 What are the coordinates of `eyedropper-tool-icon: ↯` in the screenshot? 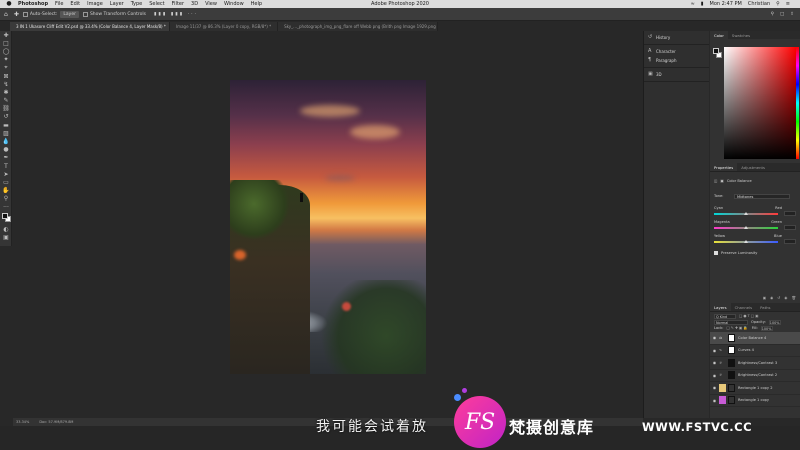 It's located at (6, 84).